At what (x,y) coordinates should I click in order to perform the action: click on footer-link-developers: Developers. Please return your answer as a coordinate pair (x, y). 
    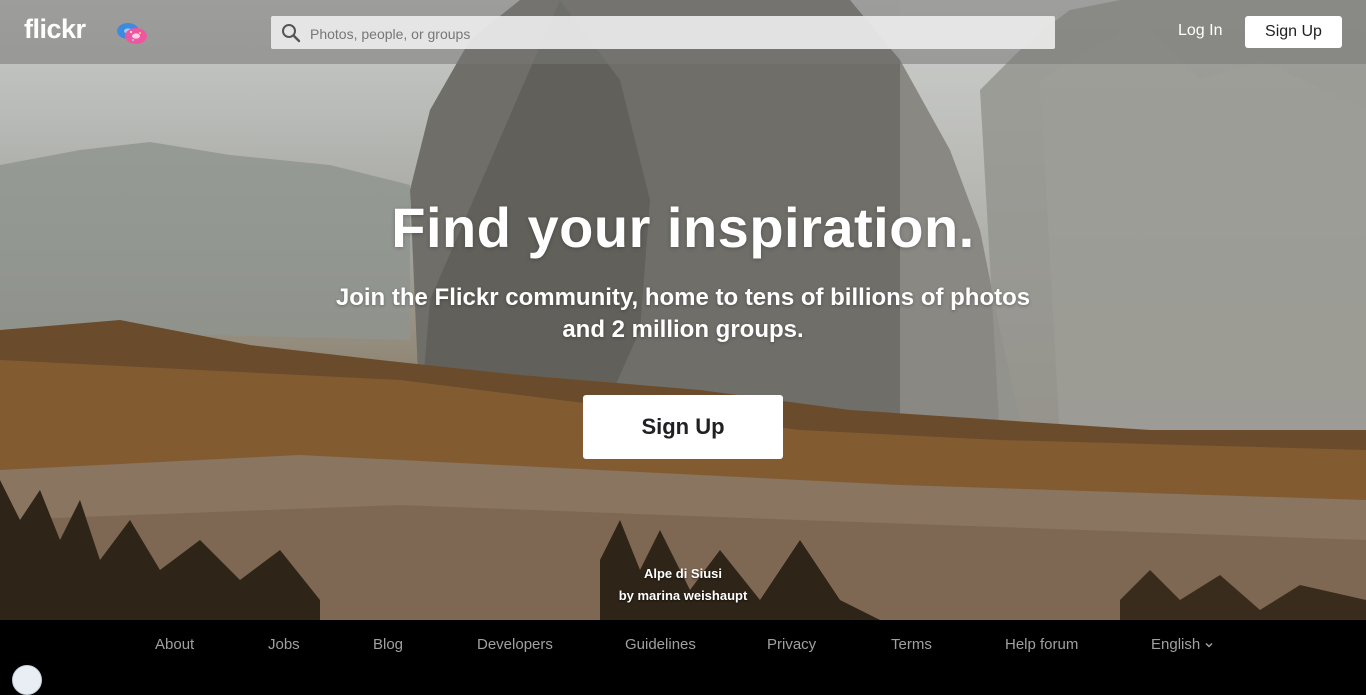
    Looking at the image, I should click on (515, 644).